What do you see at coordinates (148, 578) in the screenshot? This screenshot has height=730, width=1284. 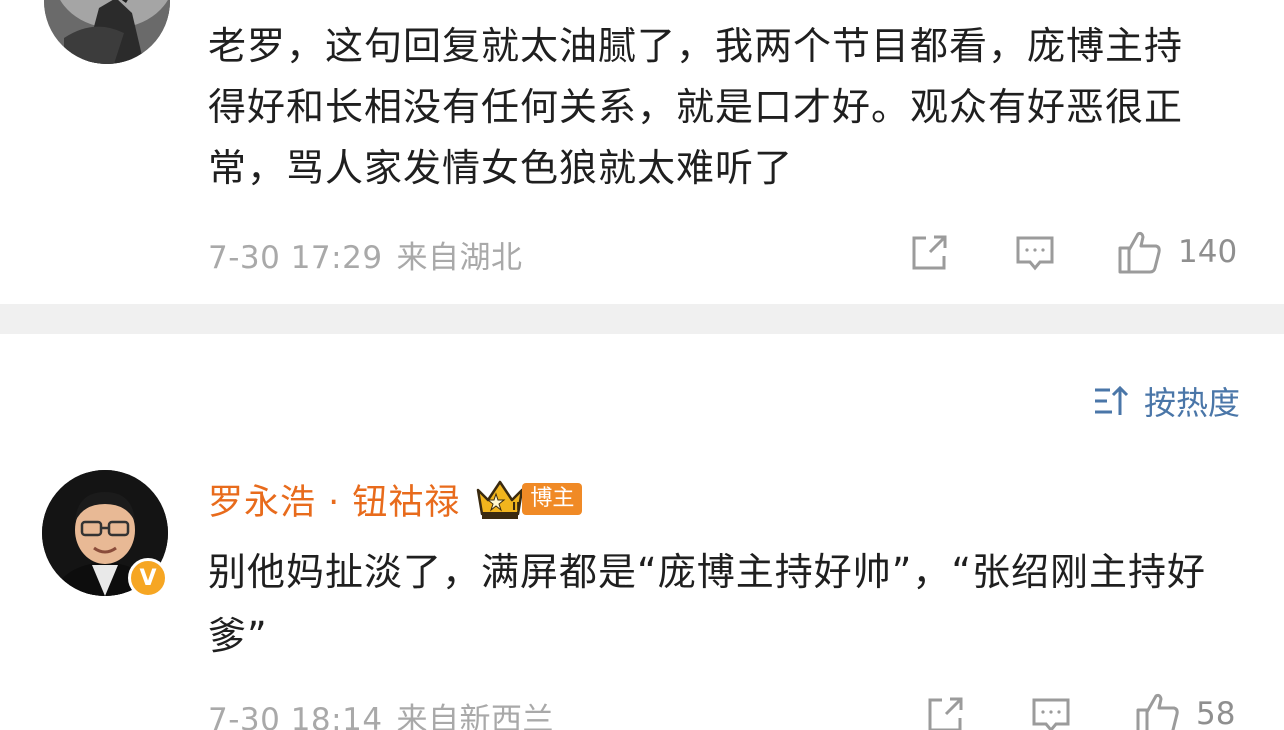 I see `verified-badge: V` at bounding box center [148, 578].